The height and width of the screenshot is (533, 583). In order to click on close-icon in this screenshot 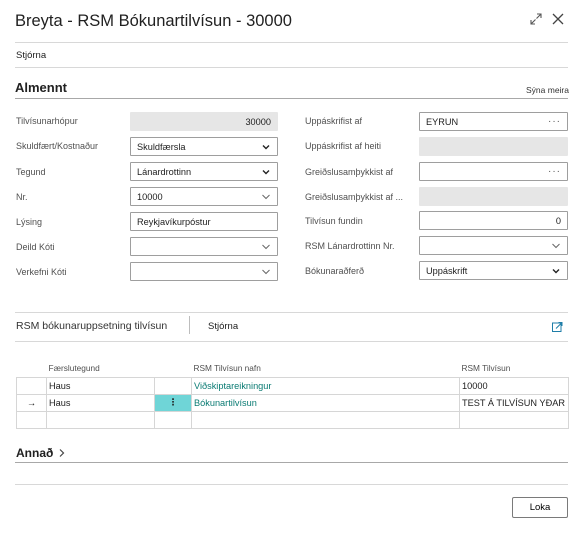, I will do `click(558, 19)`.